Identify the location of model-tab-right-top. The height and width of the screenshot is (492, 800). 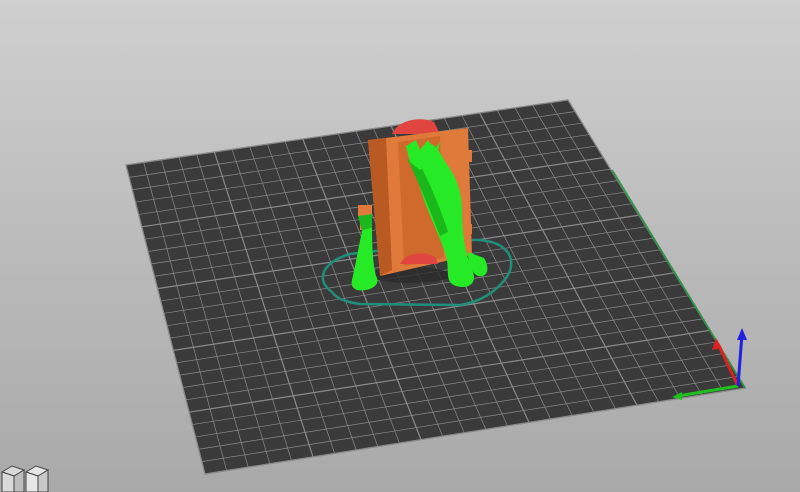
(467, 156).